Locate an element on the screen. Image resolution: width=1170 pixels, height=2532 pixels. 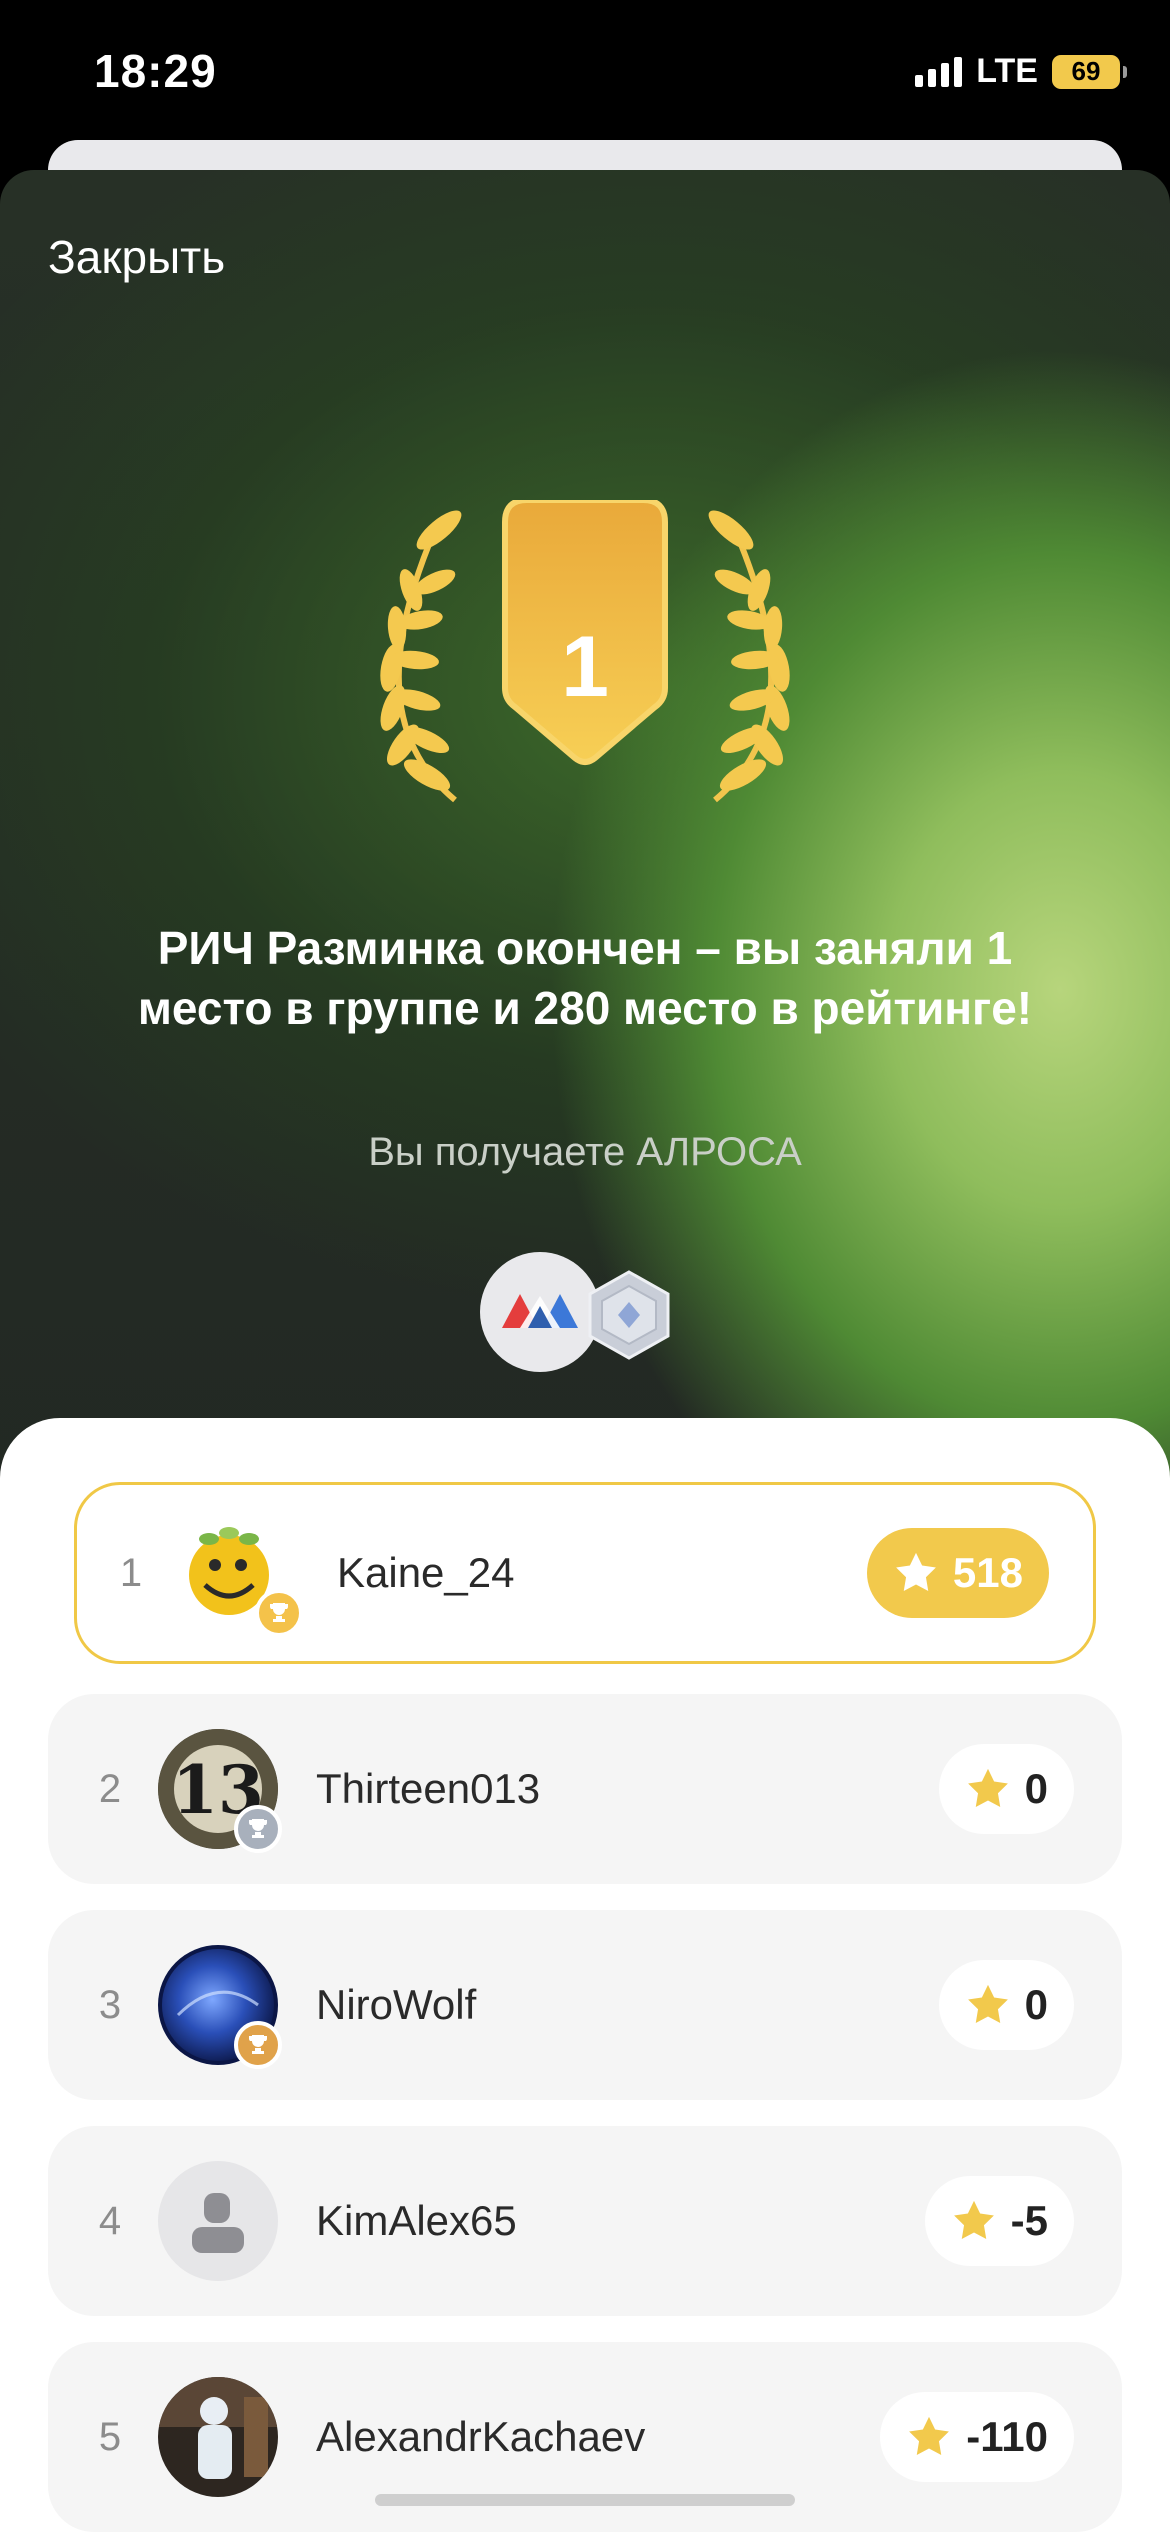
score-value: -5 is located at coordinates (1029, 2220).